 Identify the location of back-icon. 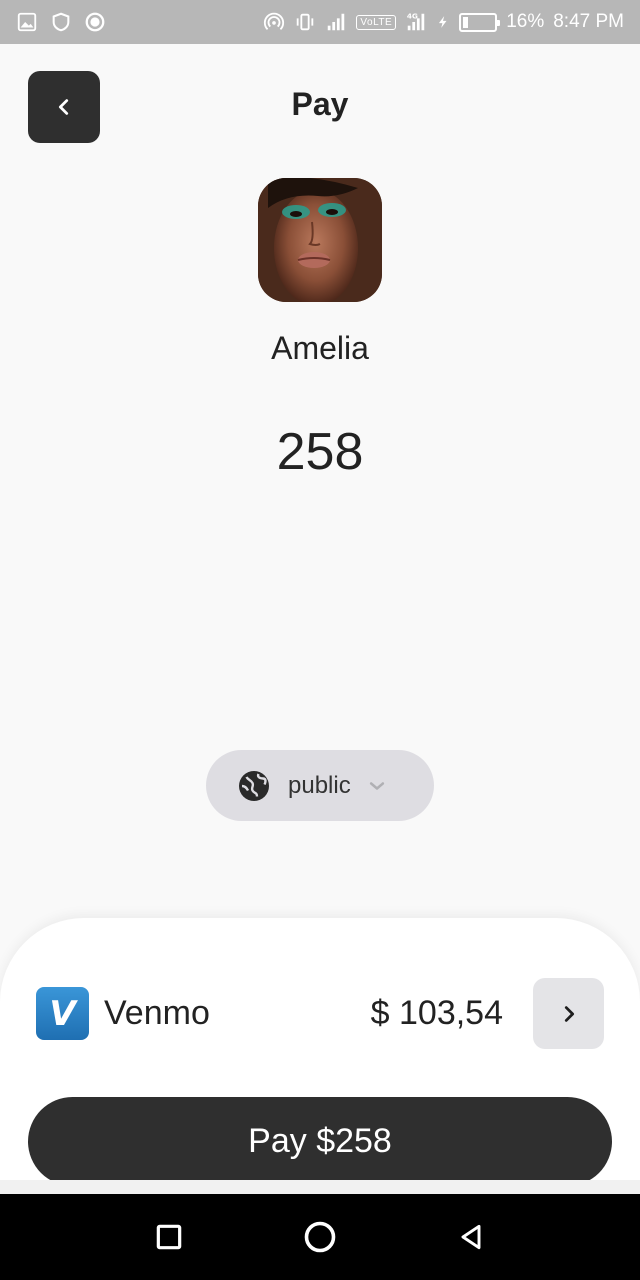
(471, 1237).